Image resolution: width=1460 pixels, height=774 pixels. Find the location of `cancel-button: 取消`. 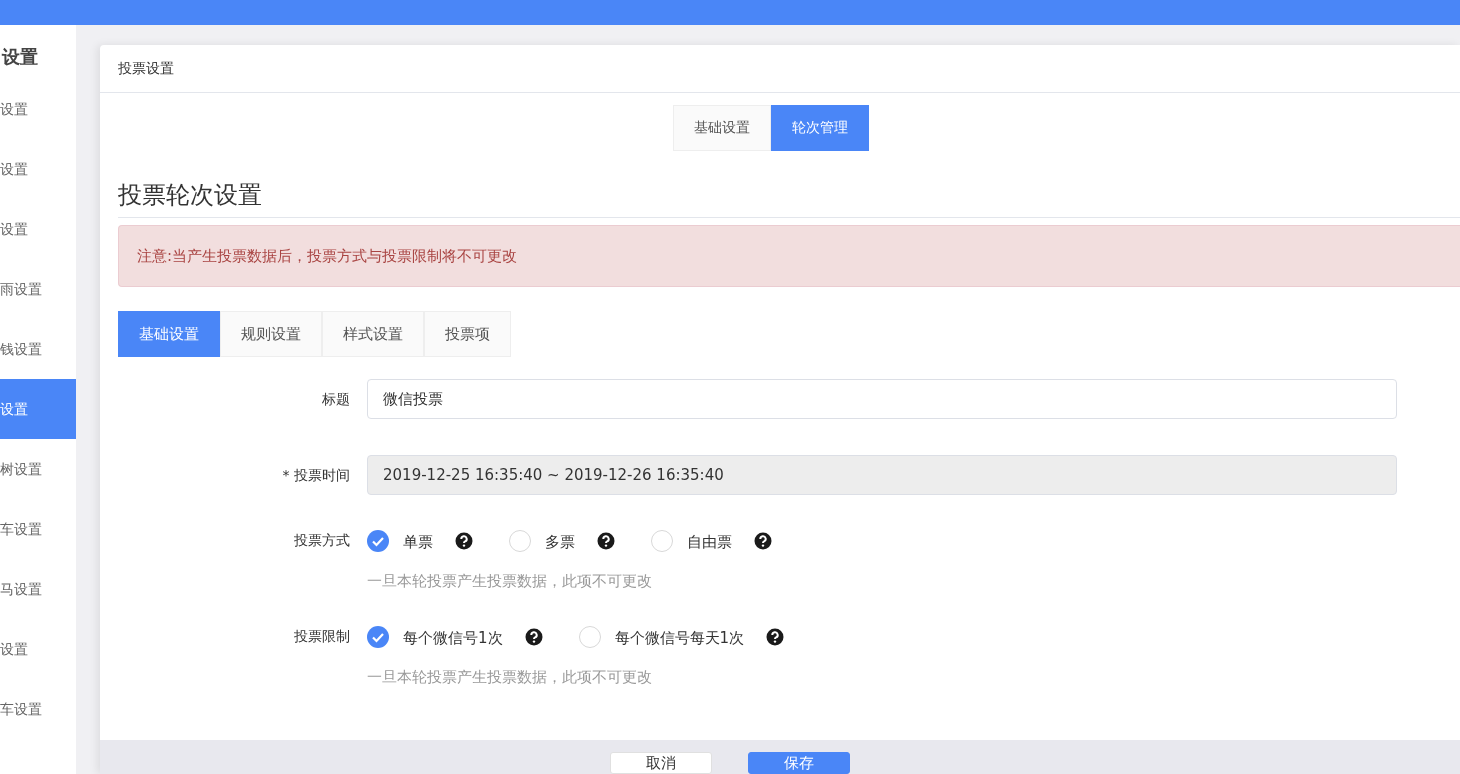

cancel-button: 取消 is located at coordinates (661, 763).